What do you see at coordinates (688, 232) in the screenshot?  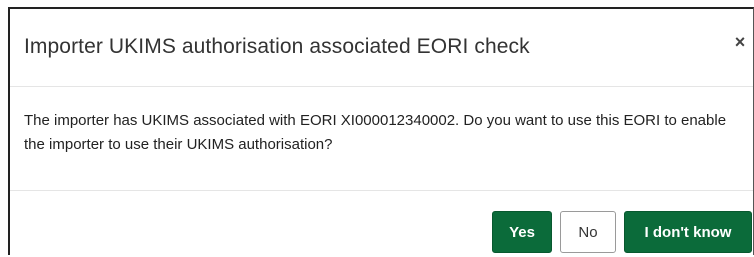 I see `dont-know-button: I don't know` at bounding box center [688, 232].